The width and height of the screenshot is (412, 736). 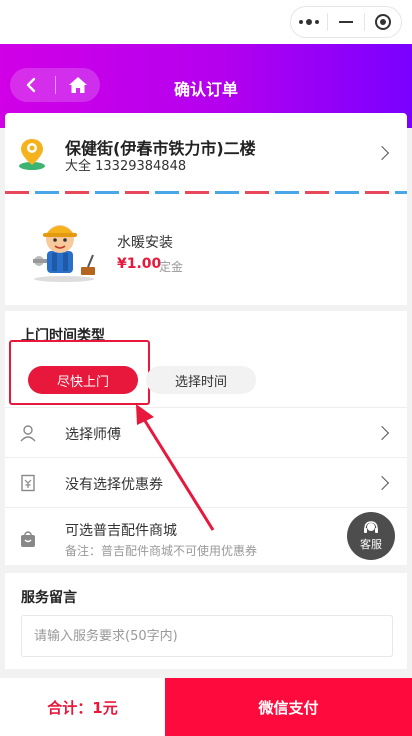 I want to click on mini-program-capsule, so click(x=346, y=22).